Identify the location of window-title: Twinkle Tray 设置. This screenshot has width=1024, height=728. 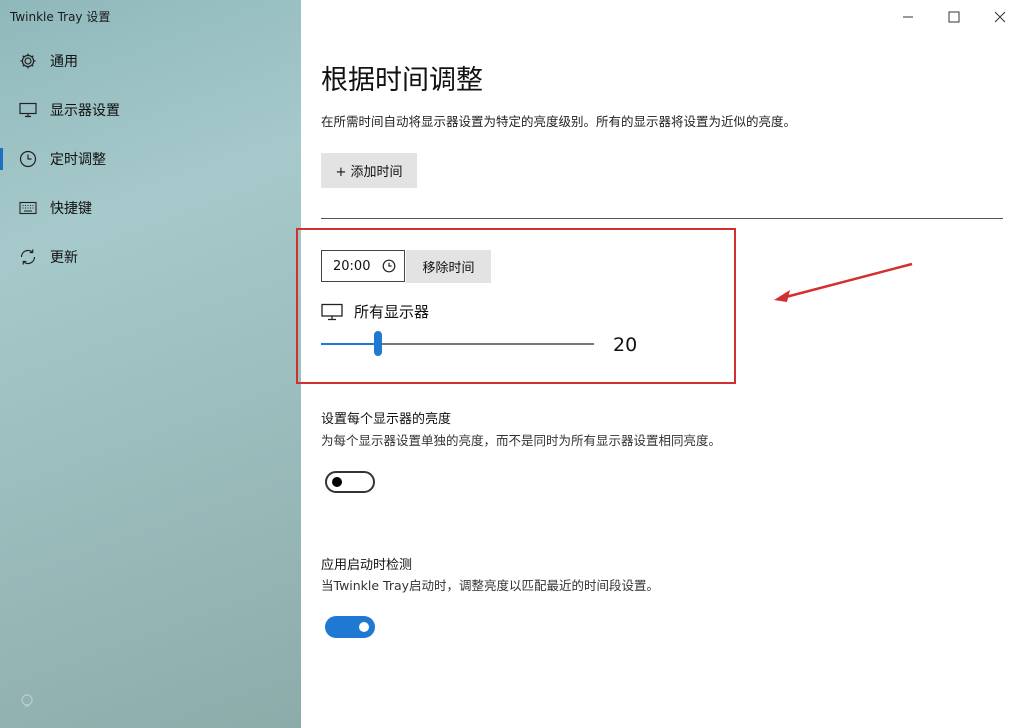
(60, 17).